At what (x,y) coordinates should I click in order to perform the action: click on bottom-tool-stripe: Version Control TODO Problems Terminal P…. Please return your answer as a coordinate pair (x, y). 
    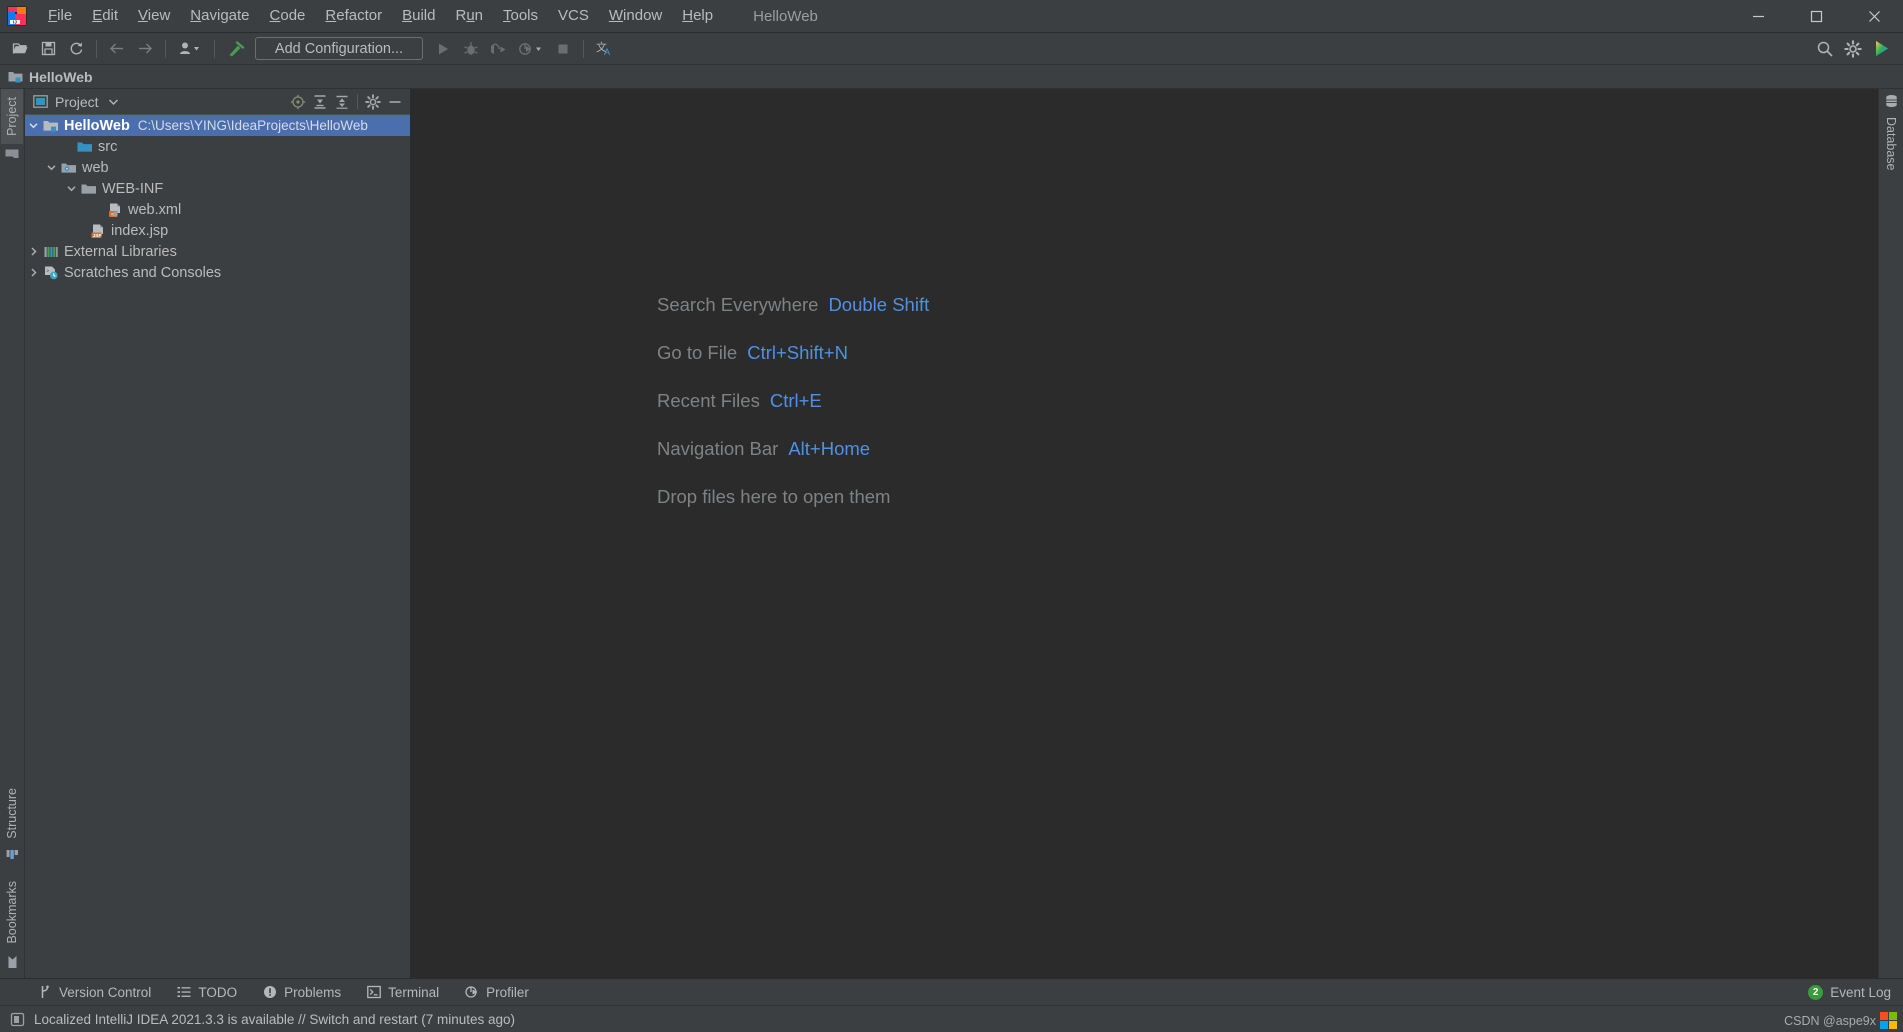
    Looking at the image, I should click on (951, 991).